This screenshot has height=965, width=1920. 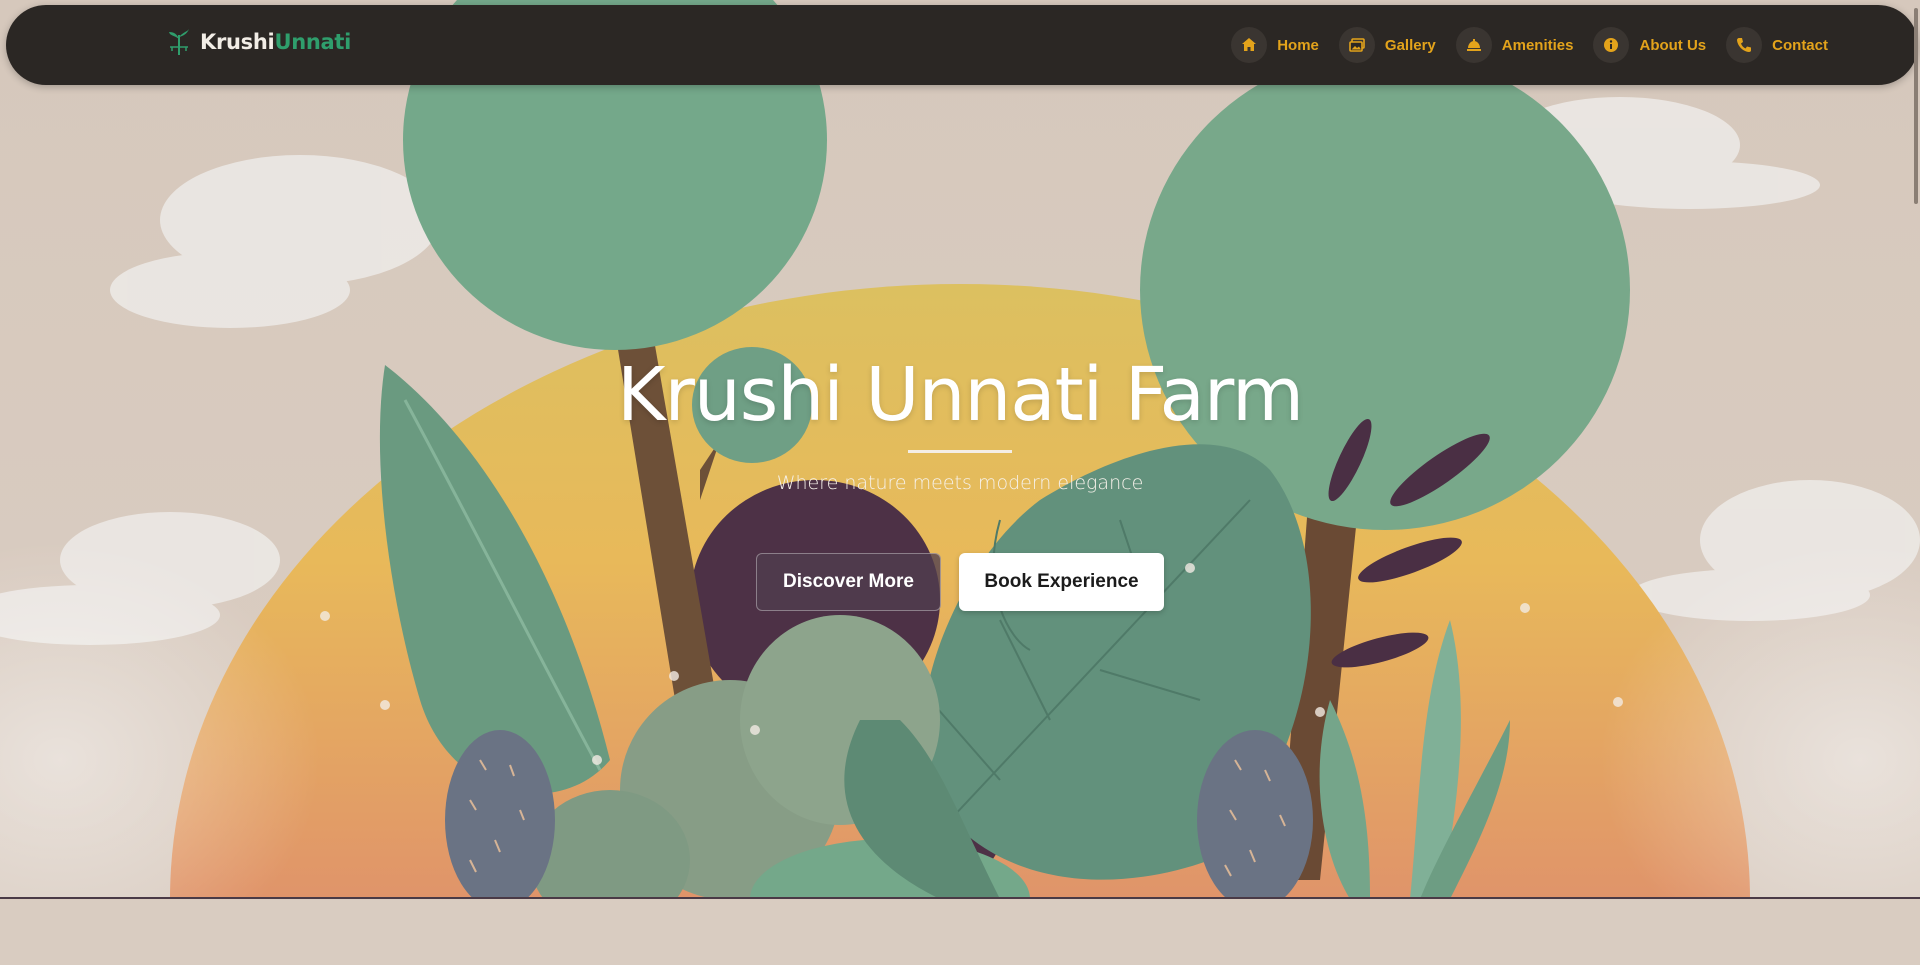 What do you see at coordinates (1800, 45) in the screenshot?
I see `nav-label-contact: Contact` at bounding box center [1800, 45].